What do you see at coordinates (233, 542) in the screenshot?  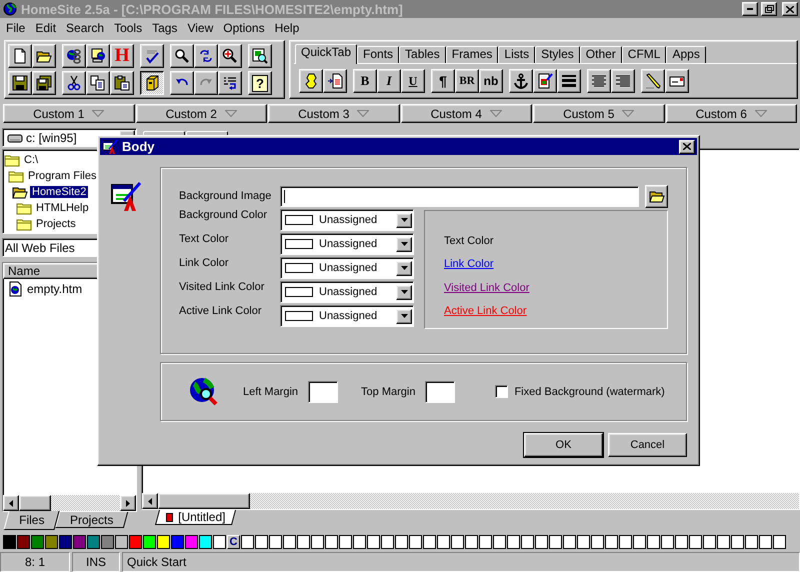 I see `custom-color-button: C` at bounding box center [233, 542].